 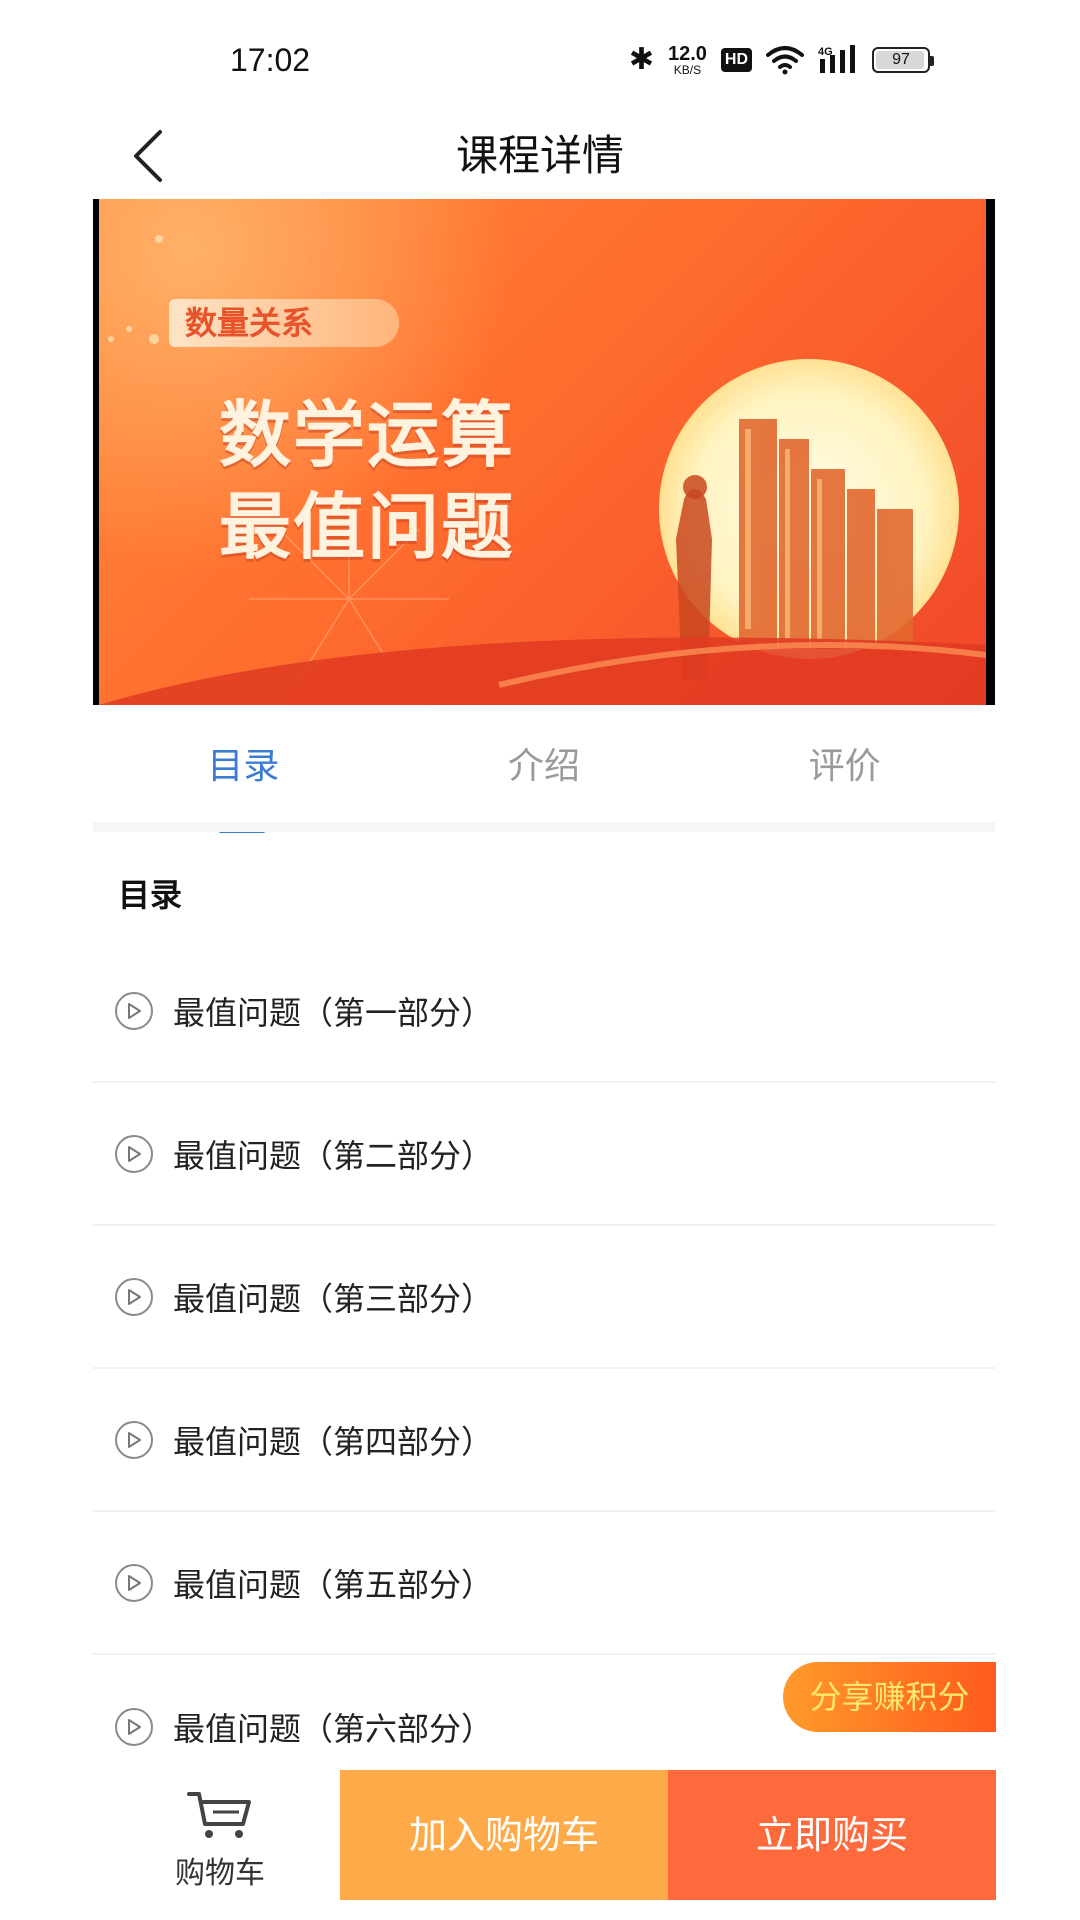 I want to click on share-earn-points-button: 分享赚积分, so click(x=889, y=1697).